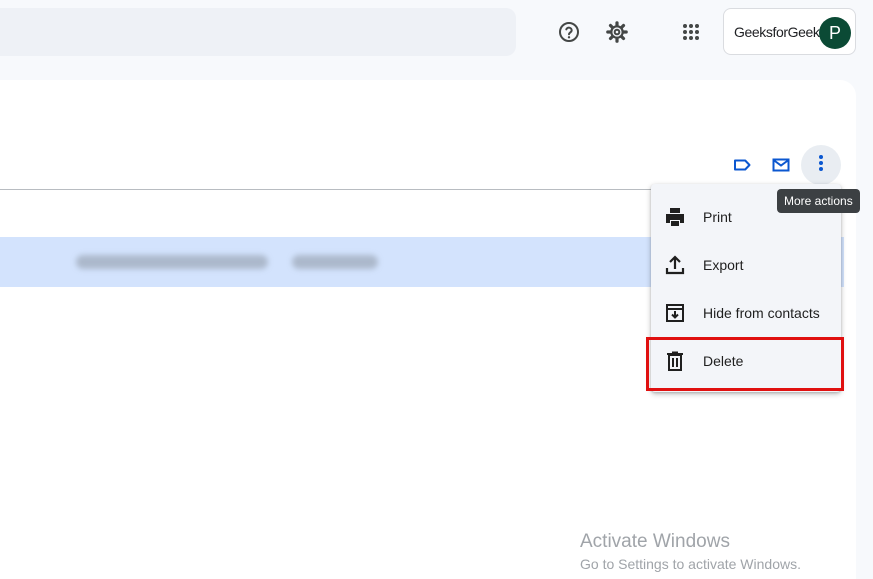 The image size is (873, 579). I want to click on delete-highlight-outline, so click(745, 364).